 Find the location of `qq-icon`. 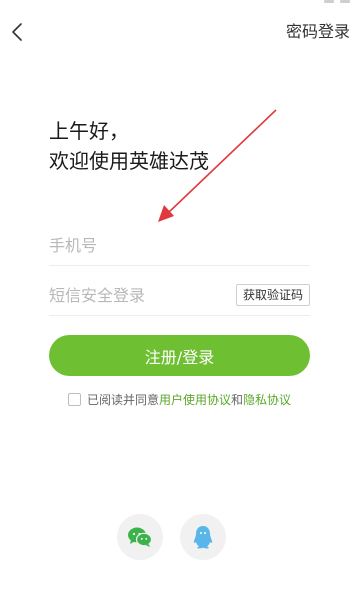

qq-icon is located at coordinates (203, 537).